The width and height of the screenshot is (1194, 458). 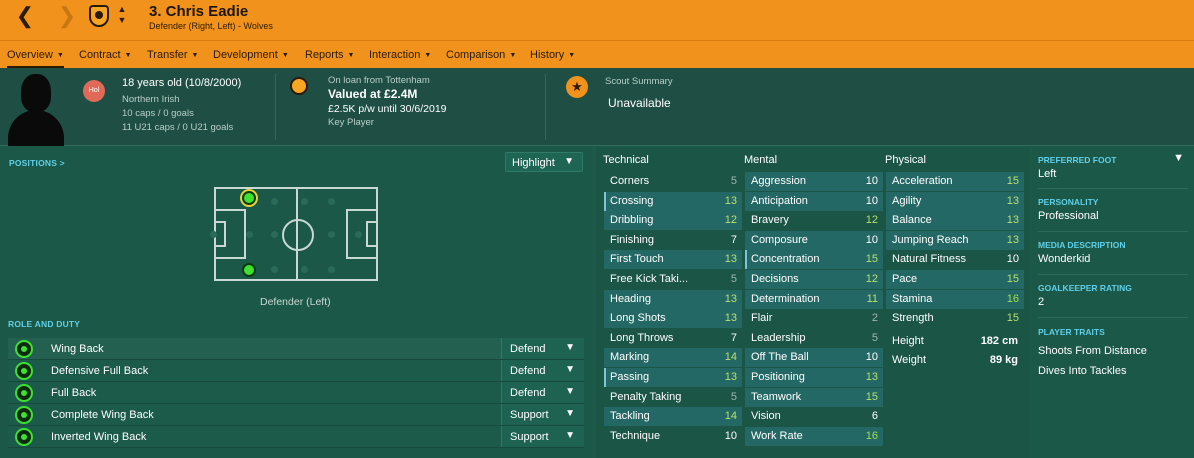 What do you see at coordinates (814, 436) in the screenshot?
I see `attribute-row: Work Rate 16` at bounding box center [814, 436].